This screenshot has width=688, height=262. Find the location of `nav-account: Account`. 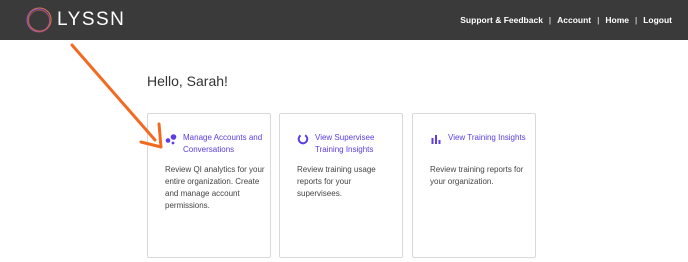

nav-account: Account is located at coordinates (574, 20).